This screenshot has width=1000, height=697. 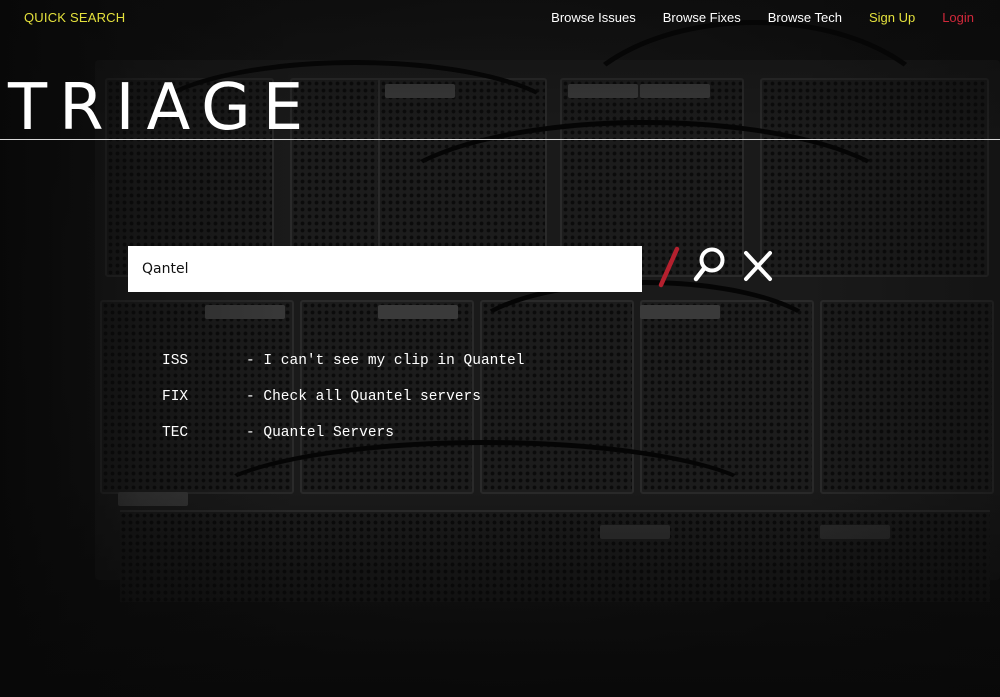 I want to click on nav-browse-issues: Browse Issues, so click(x=593, y=17).